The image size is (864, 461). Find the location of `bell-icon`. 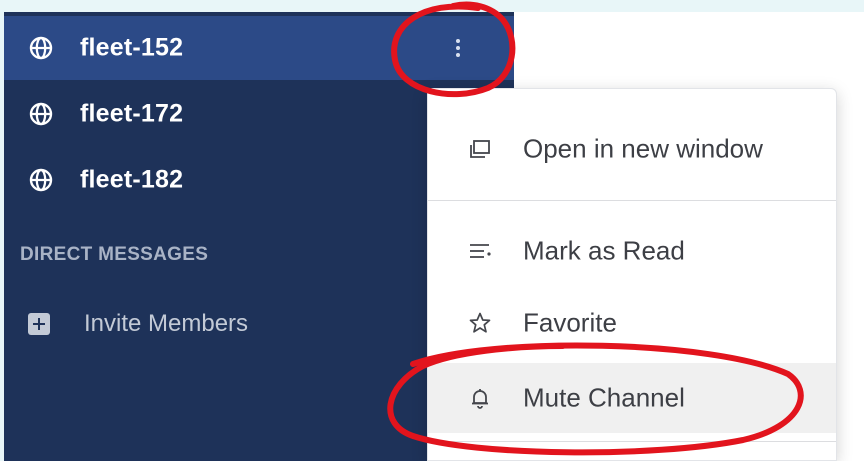

bell-icon is located at coordinates (480, 399).